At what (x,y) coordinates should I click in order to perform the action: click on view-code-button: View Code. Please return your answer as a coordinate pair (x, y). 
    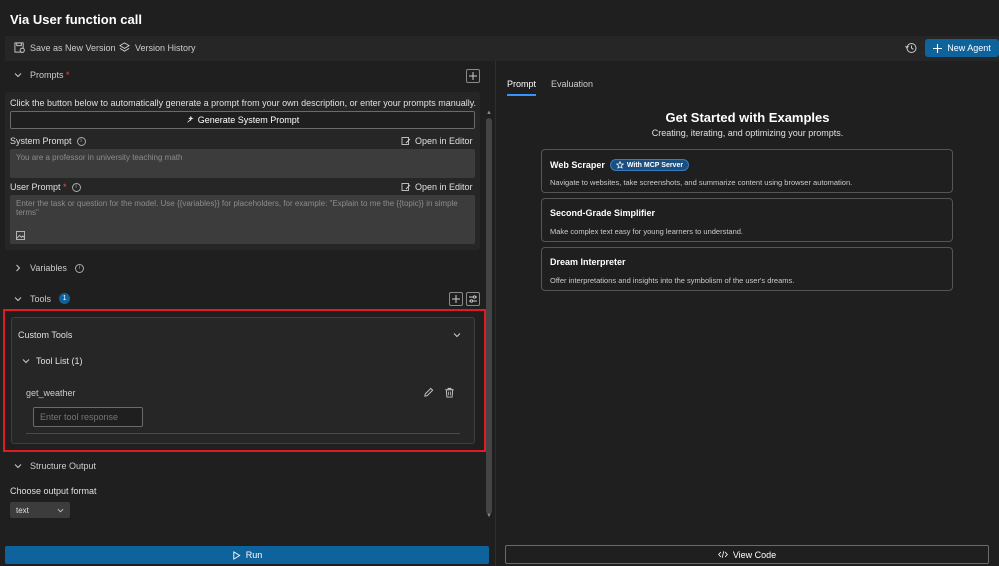
    Looking at the image, I should click on (747, 554).